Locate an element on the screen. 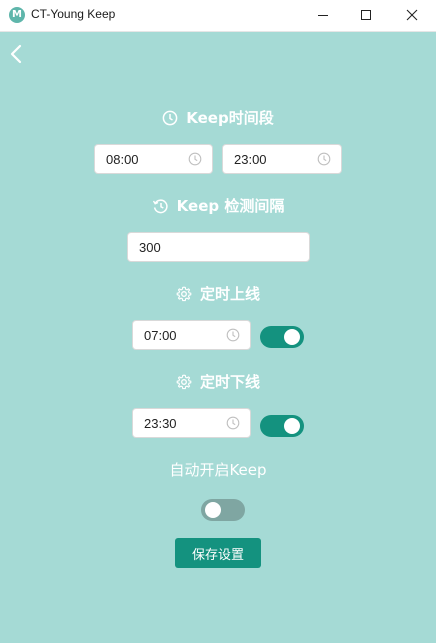  keep-start-time-value: 08:00 is located at coordinates (122, 159).